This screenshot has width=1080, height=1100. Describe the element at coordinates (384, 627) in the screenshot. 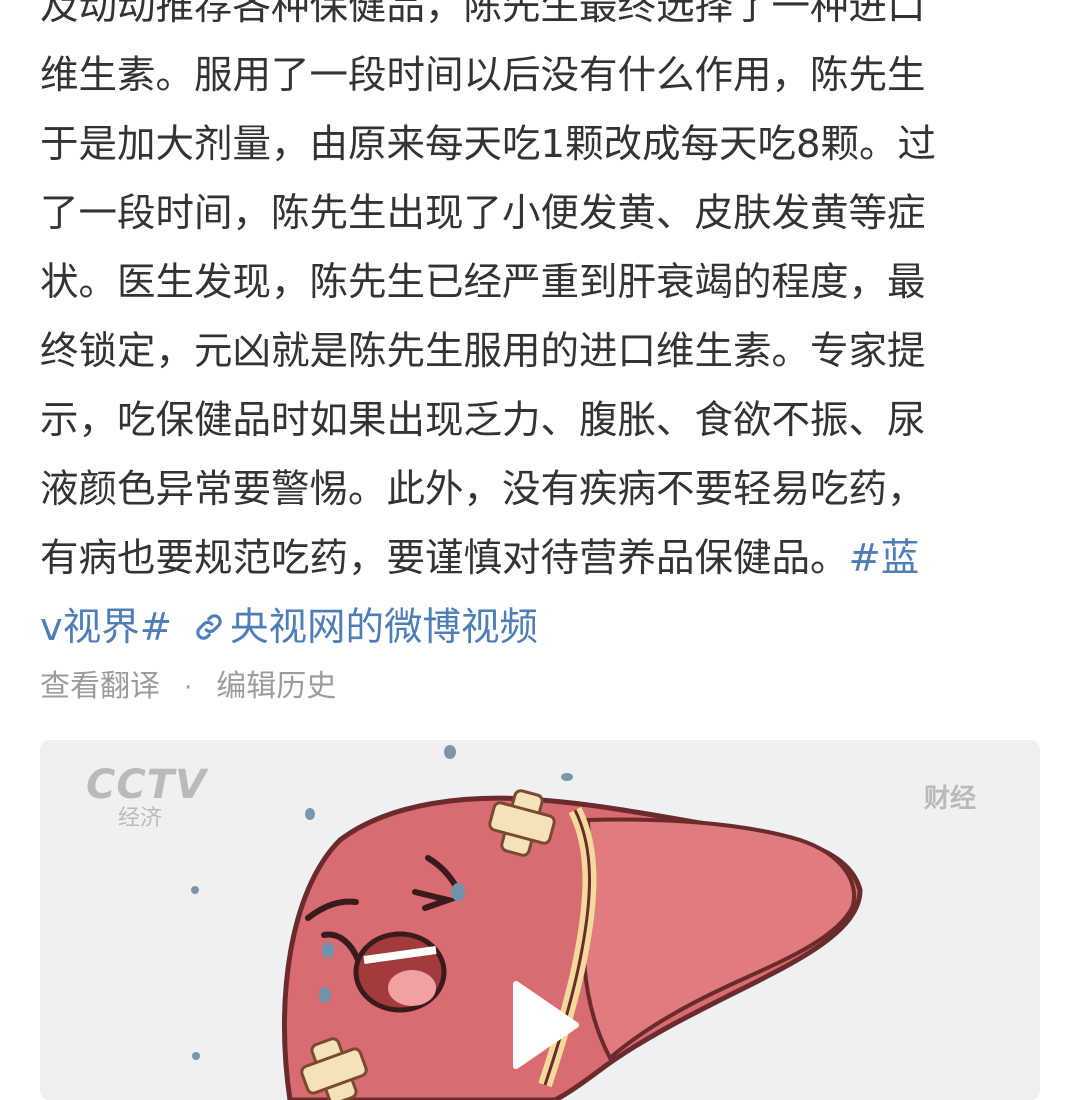

I see `video-source-link: 央视网的微博视频` at that location.